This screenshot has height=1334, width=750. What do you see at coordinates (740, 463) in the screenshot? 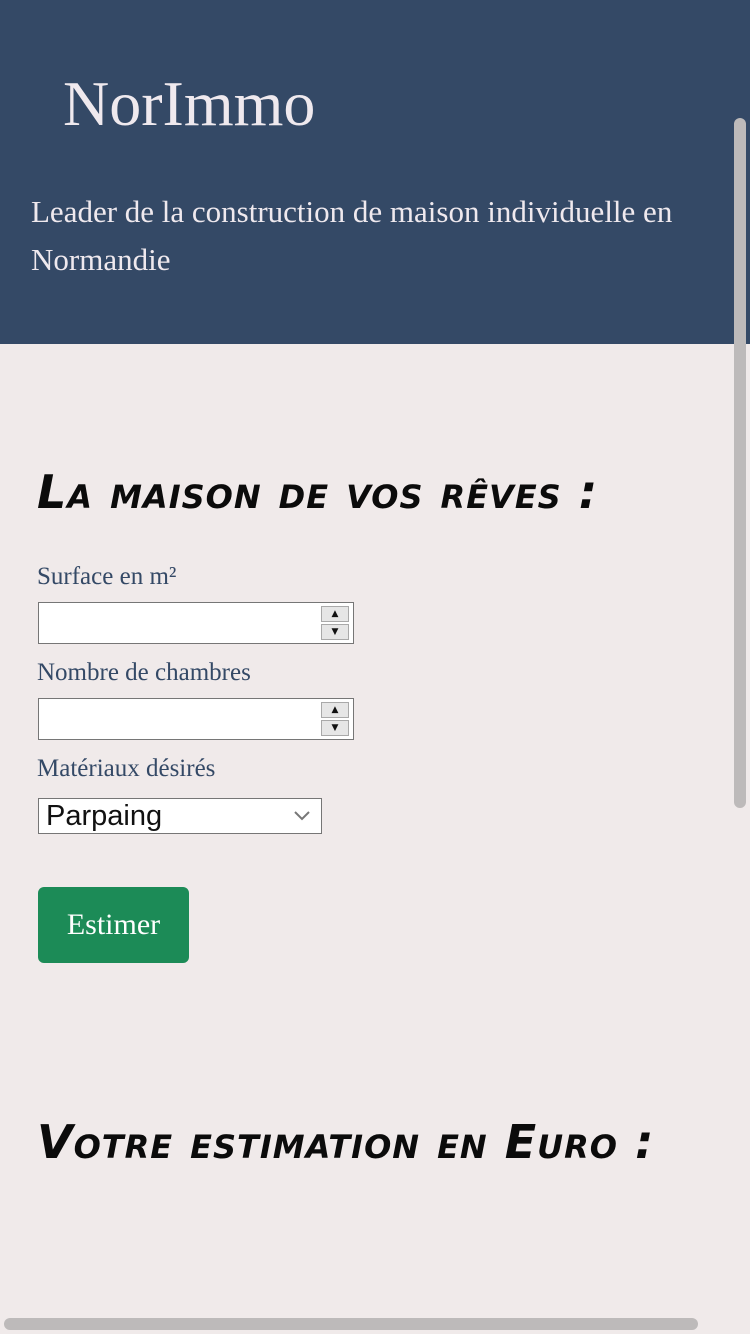
I see `vertical-scrollbar` at bounding box center [740, 463].